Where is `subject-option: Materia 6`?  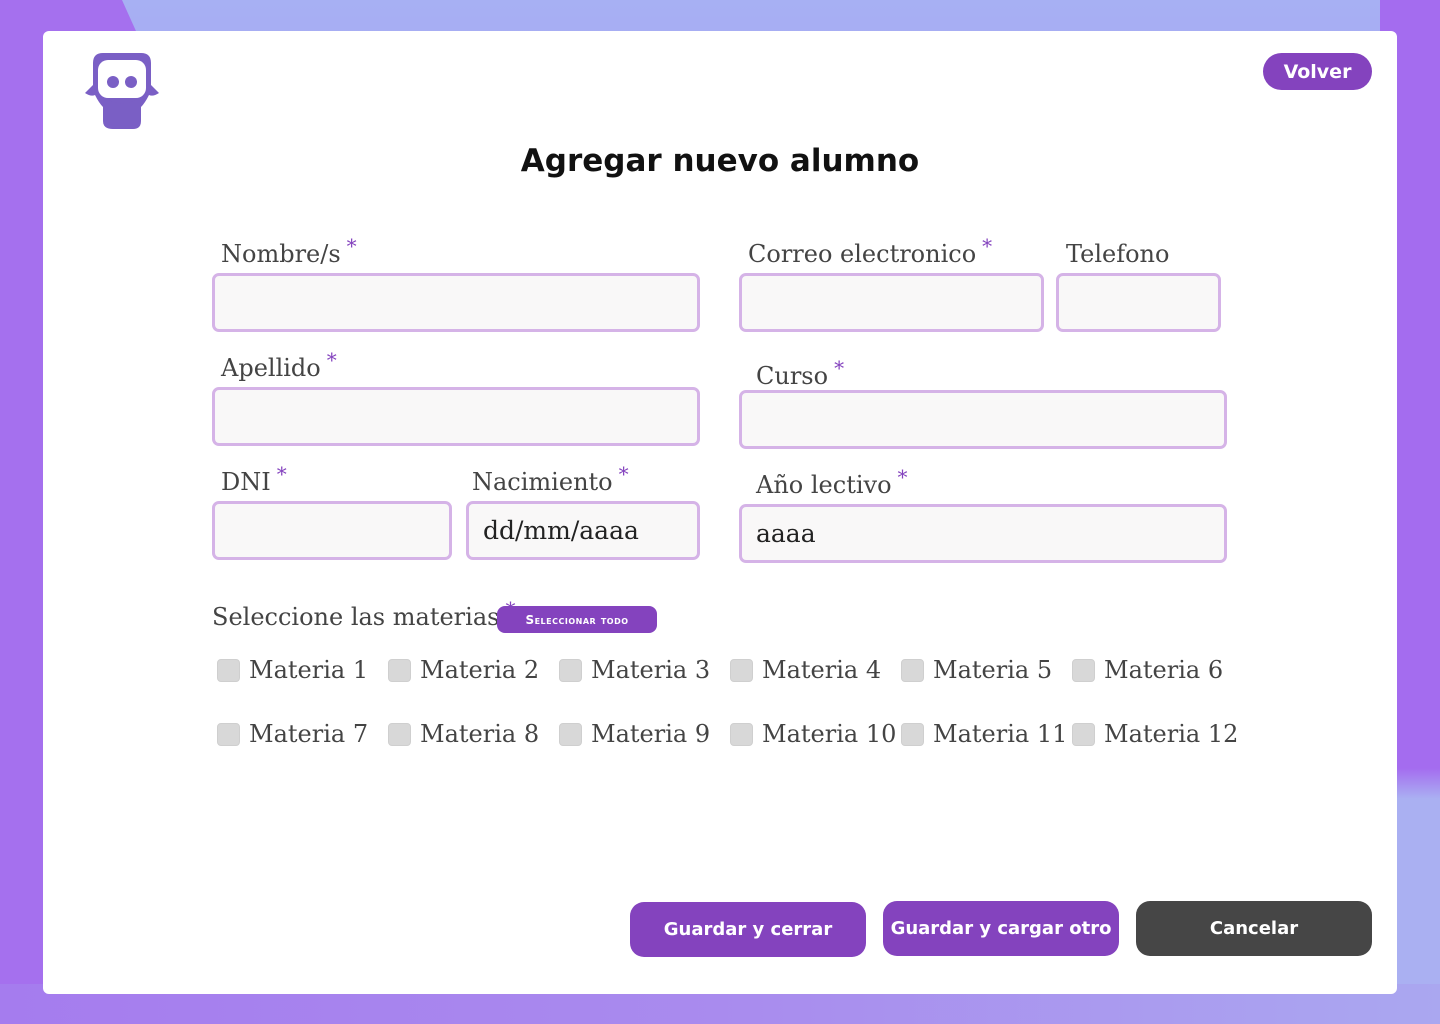
subject-option: Materia 6 is located at coordinates (1147, 670).